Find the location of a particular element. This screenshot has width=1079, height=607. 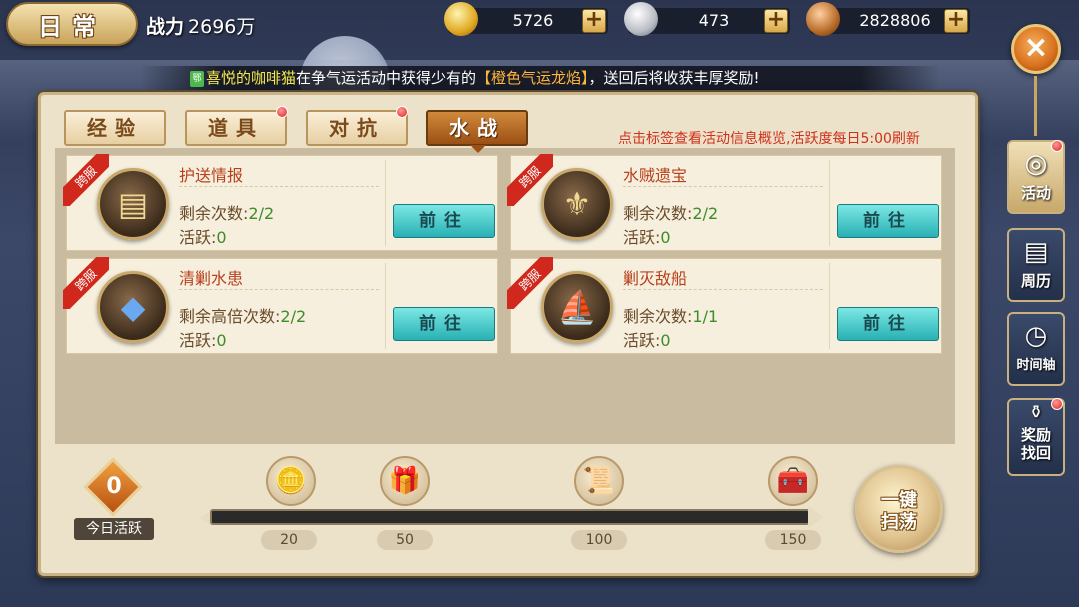

sidebar-item-reward-recovery: ⚱ 奖励找回 is located at coordinates (1036, 437).